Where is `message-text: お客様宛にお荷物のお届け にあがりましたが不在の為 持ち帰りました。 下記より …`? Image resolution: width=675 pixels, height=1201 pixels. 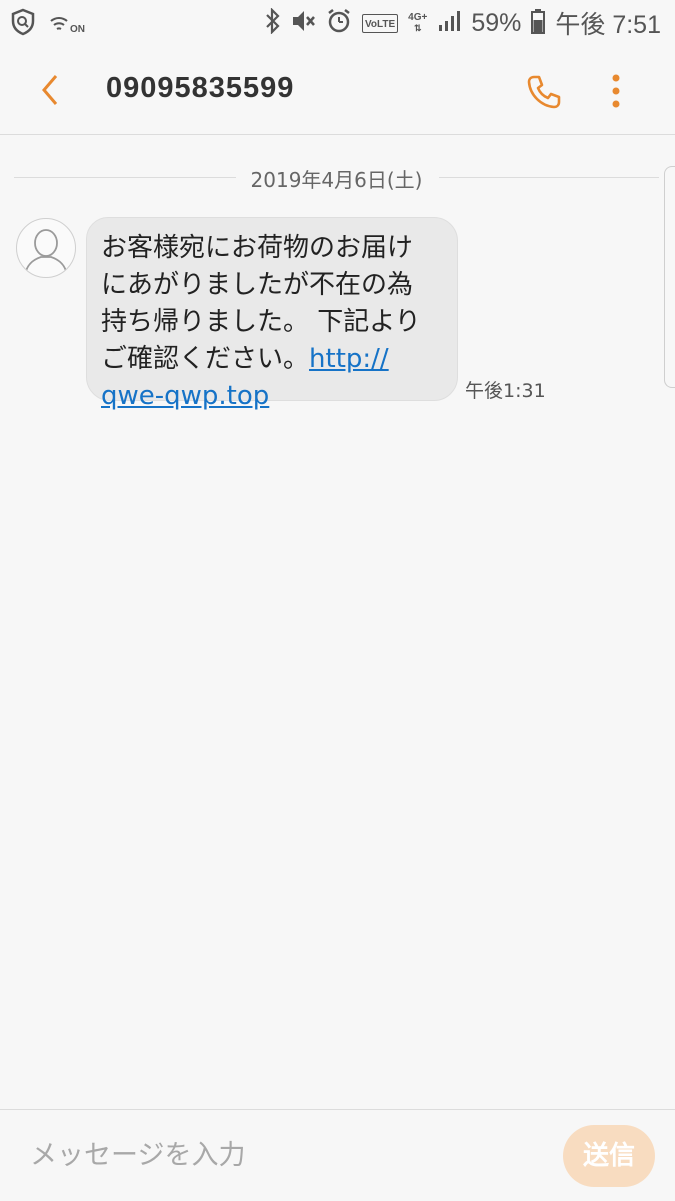
message-text: お客様宛にお荷物のお届け にあがりましたが不在の為 持ち帰りました。 下記より … is located at coordinates (271, 322).